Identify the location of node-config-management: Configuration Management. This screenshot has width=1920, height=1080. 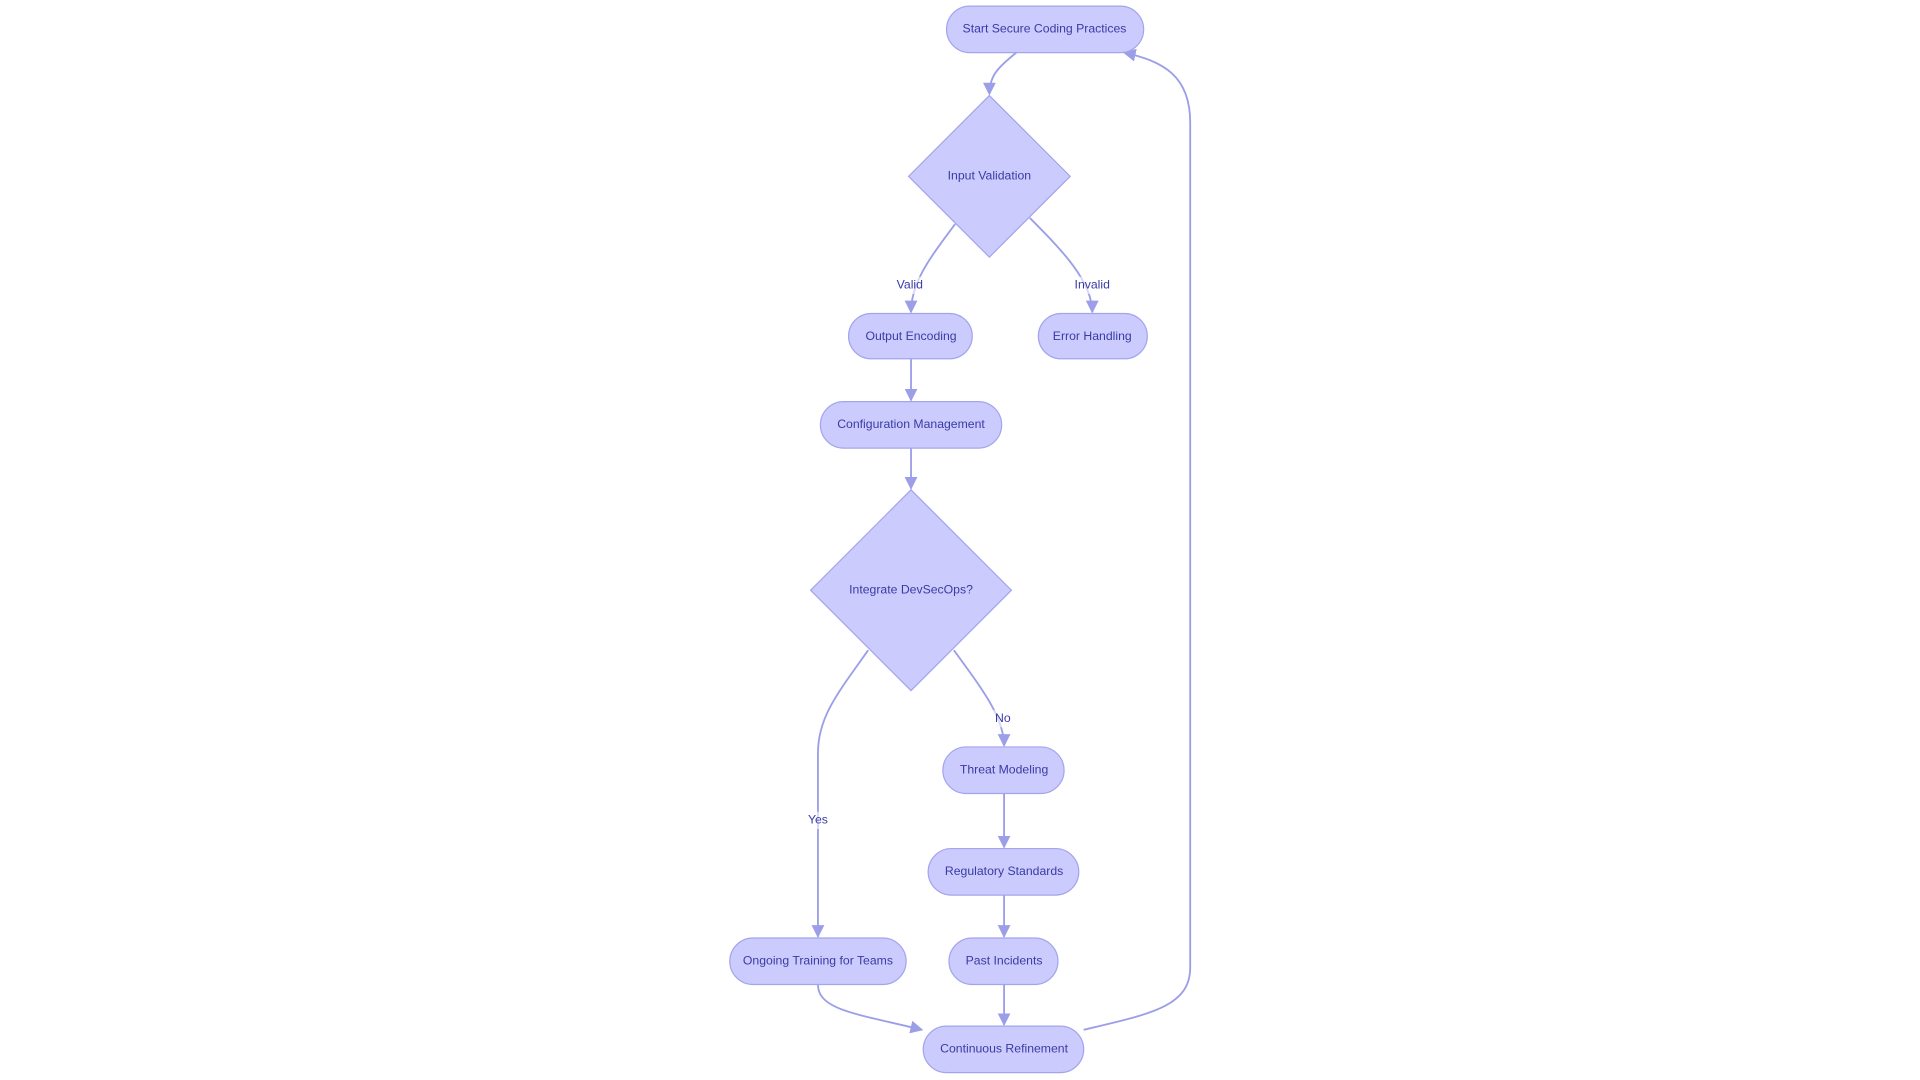
(911, 425).